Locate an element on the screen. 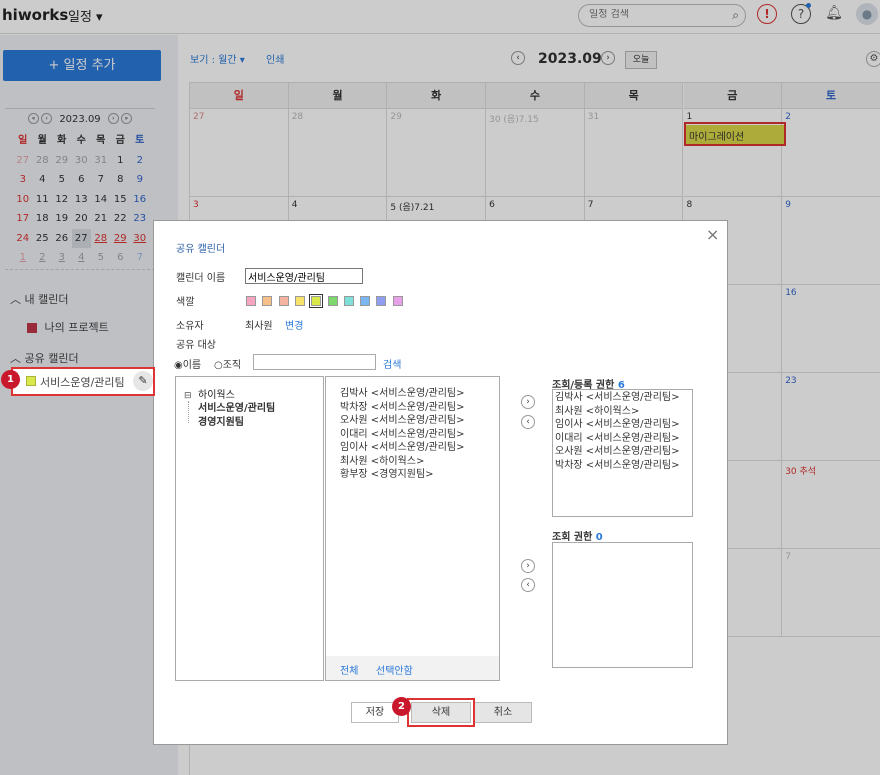  cancel-button: 취소 is located at coordinates (503, 712).